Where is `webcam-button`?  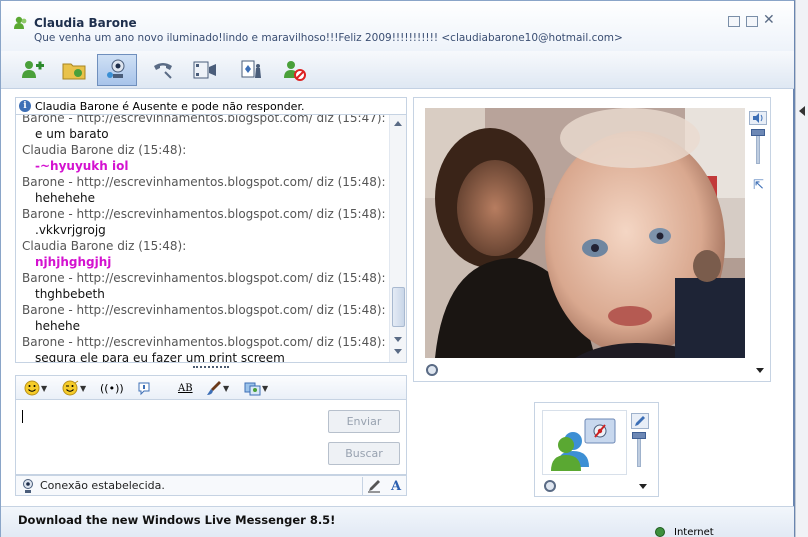 webcam-button is located at coordinates (117, 70).